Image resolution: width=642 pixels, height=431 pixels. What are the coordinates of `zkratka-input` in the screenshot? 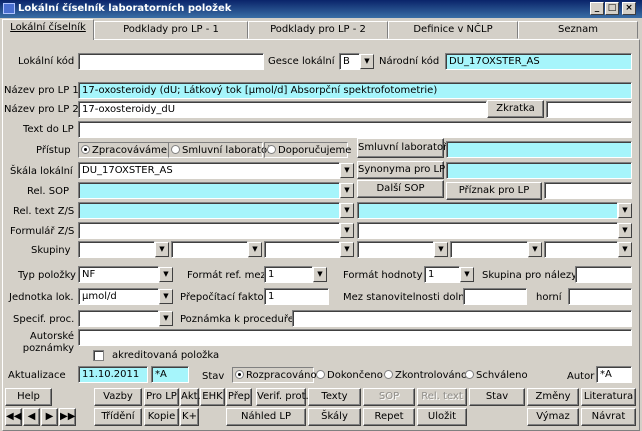 It's located at (589, 109).